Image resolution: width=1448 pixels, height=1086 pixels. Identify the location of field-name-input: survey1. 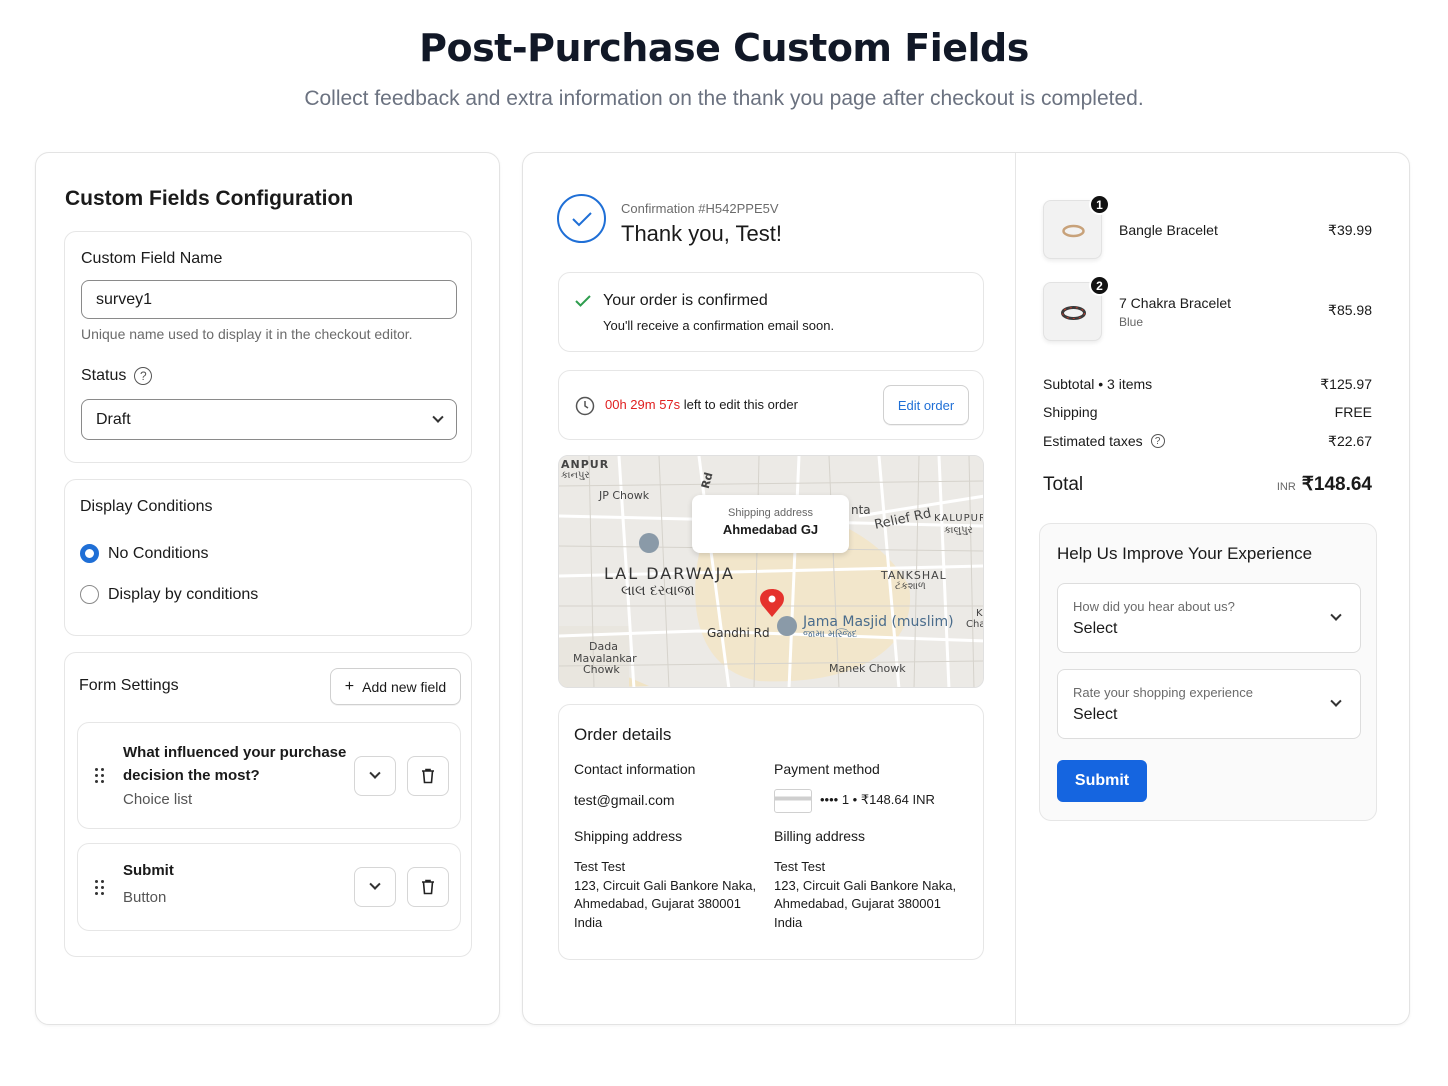
(269, 299).